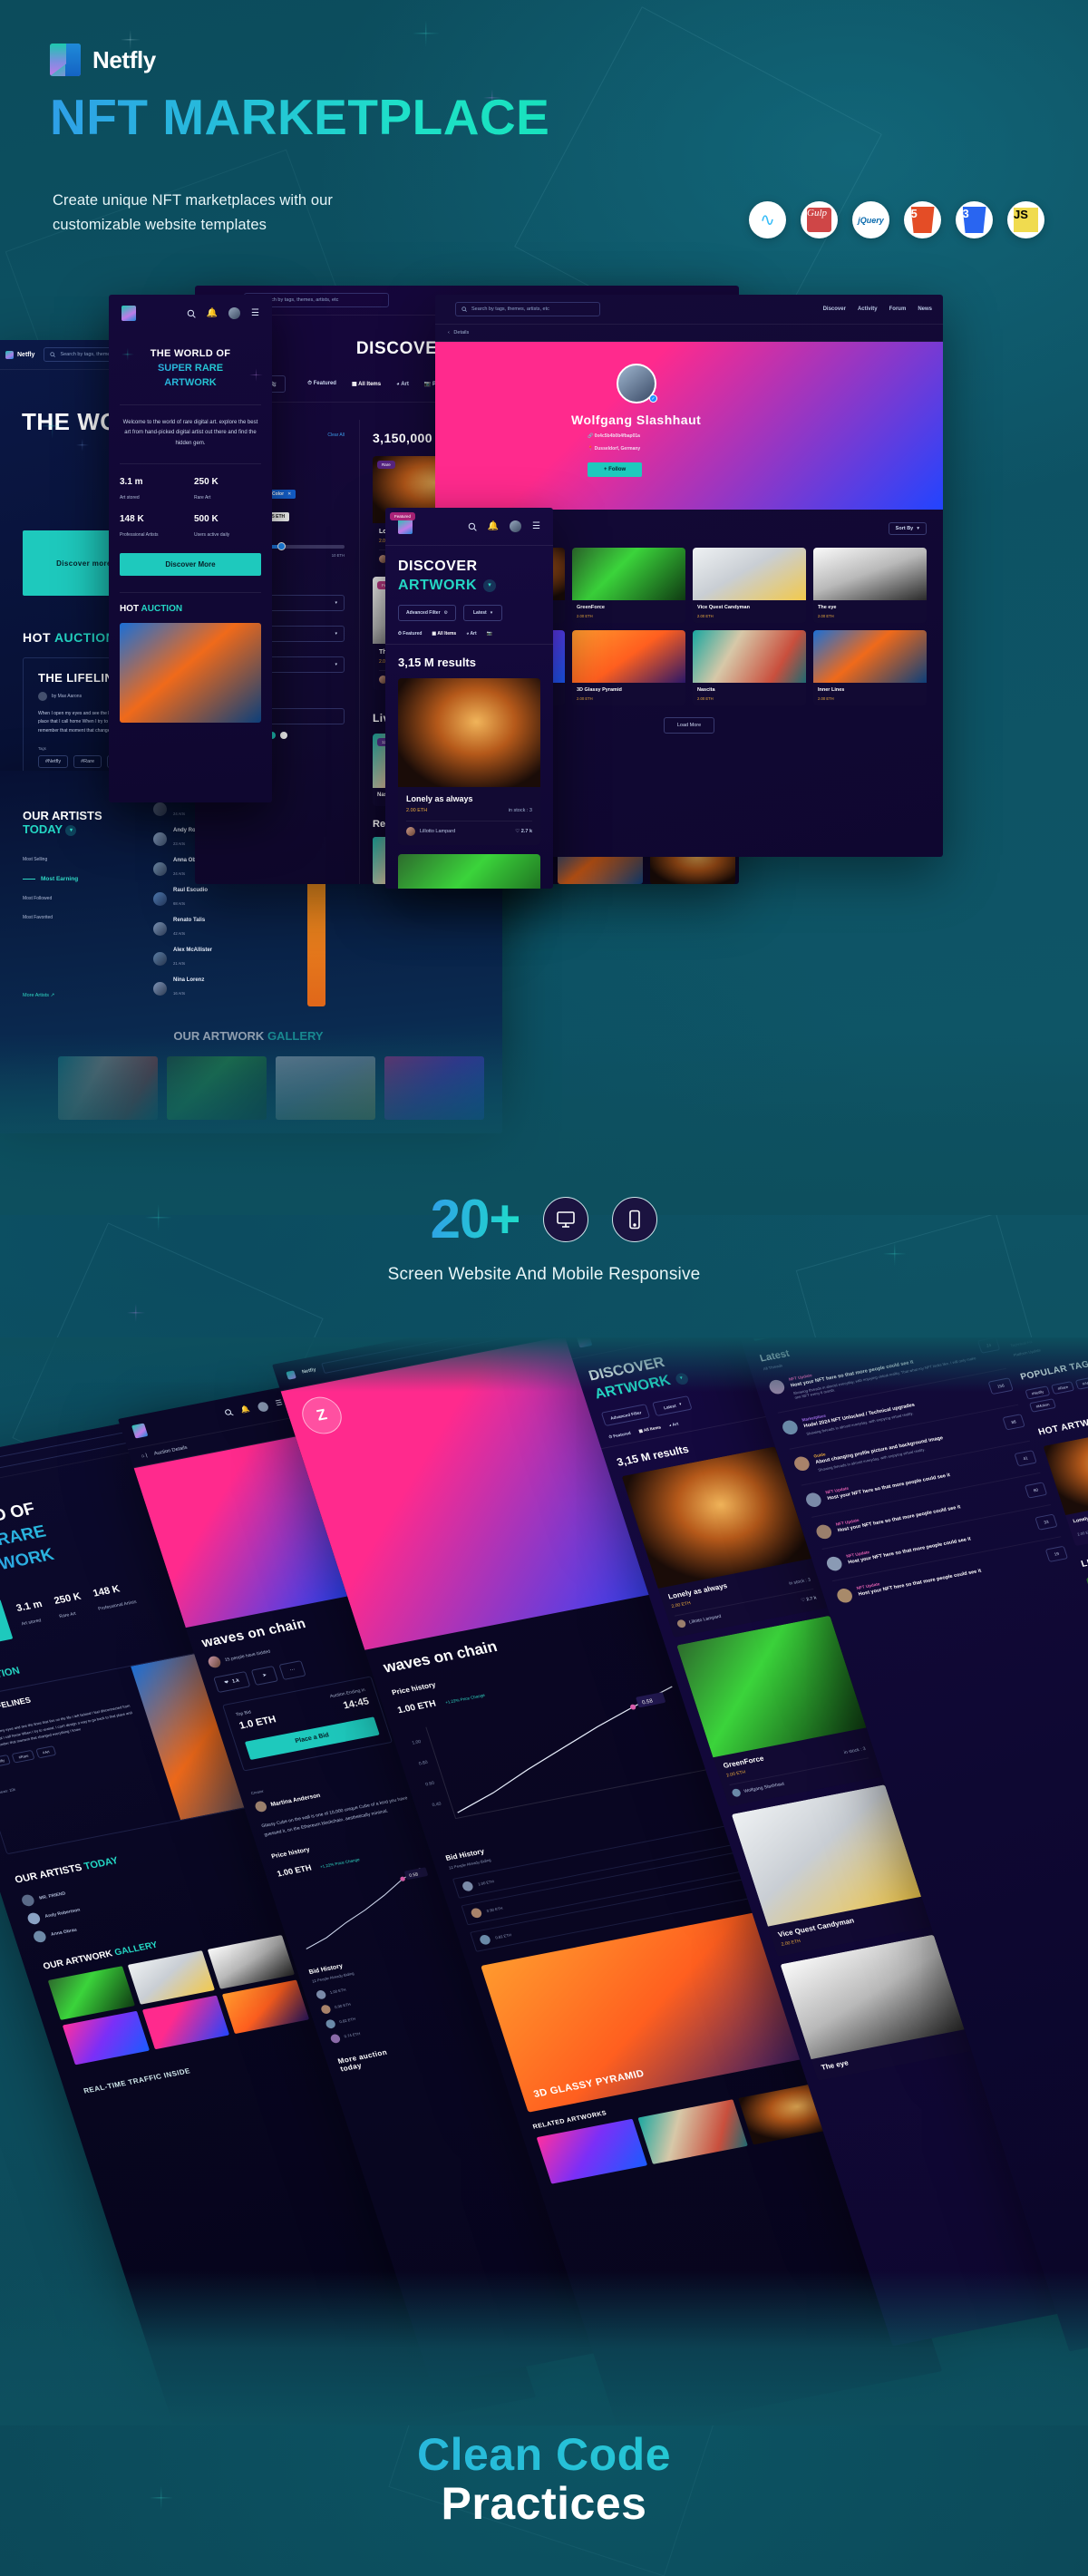 The width and height of the screenshot is (1088, 2576). Describe the element at coordinates (46, 1752) in the screenshot. I see `tag-art: #Art` at that location.